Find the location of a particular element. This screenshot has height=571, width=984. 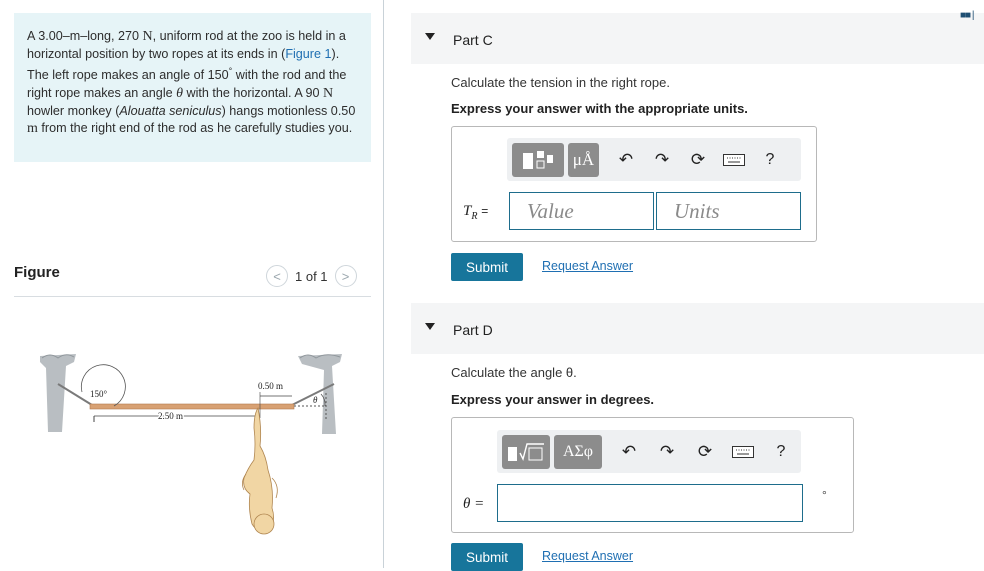

figure-diagram: 150° θ 2.50 m 0.50 m is located at coordinates (191, 444).